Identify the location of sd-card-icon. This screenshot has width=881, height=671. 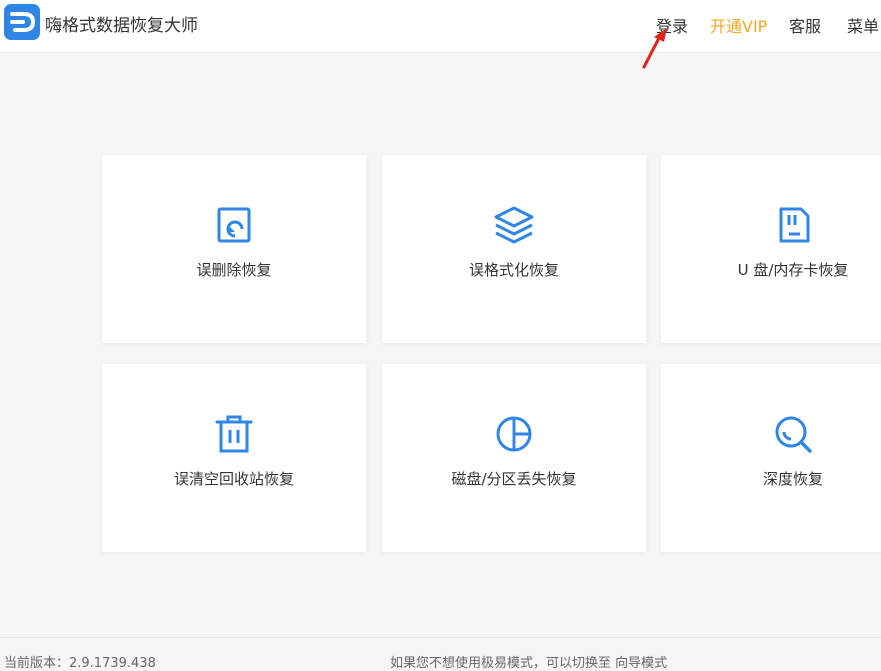
(794, 225).